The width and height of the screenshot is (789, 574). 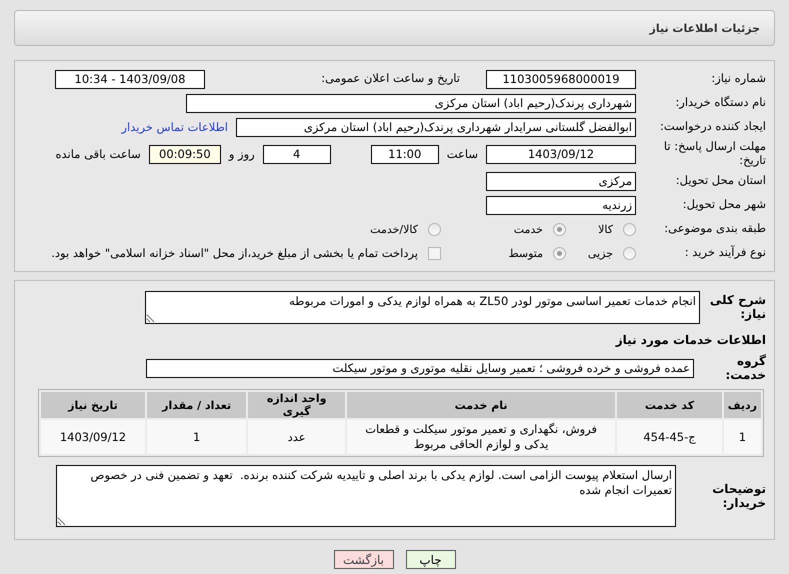 I want to click on field-label: شماره نیاز:, so click(x=738, y=79).